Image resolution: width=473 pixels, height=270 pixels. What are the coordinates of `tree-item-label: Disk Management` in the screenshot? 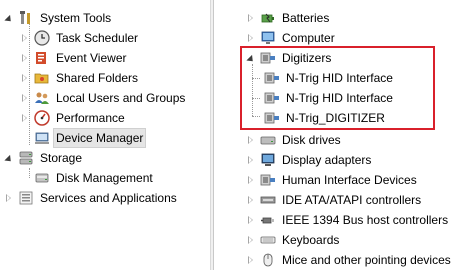 It's located at (104, 178).